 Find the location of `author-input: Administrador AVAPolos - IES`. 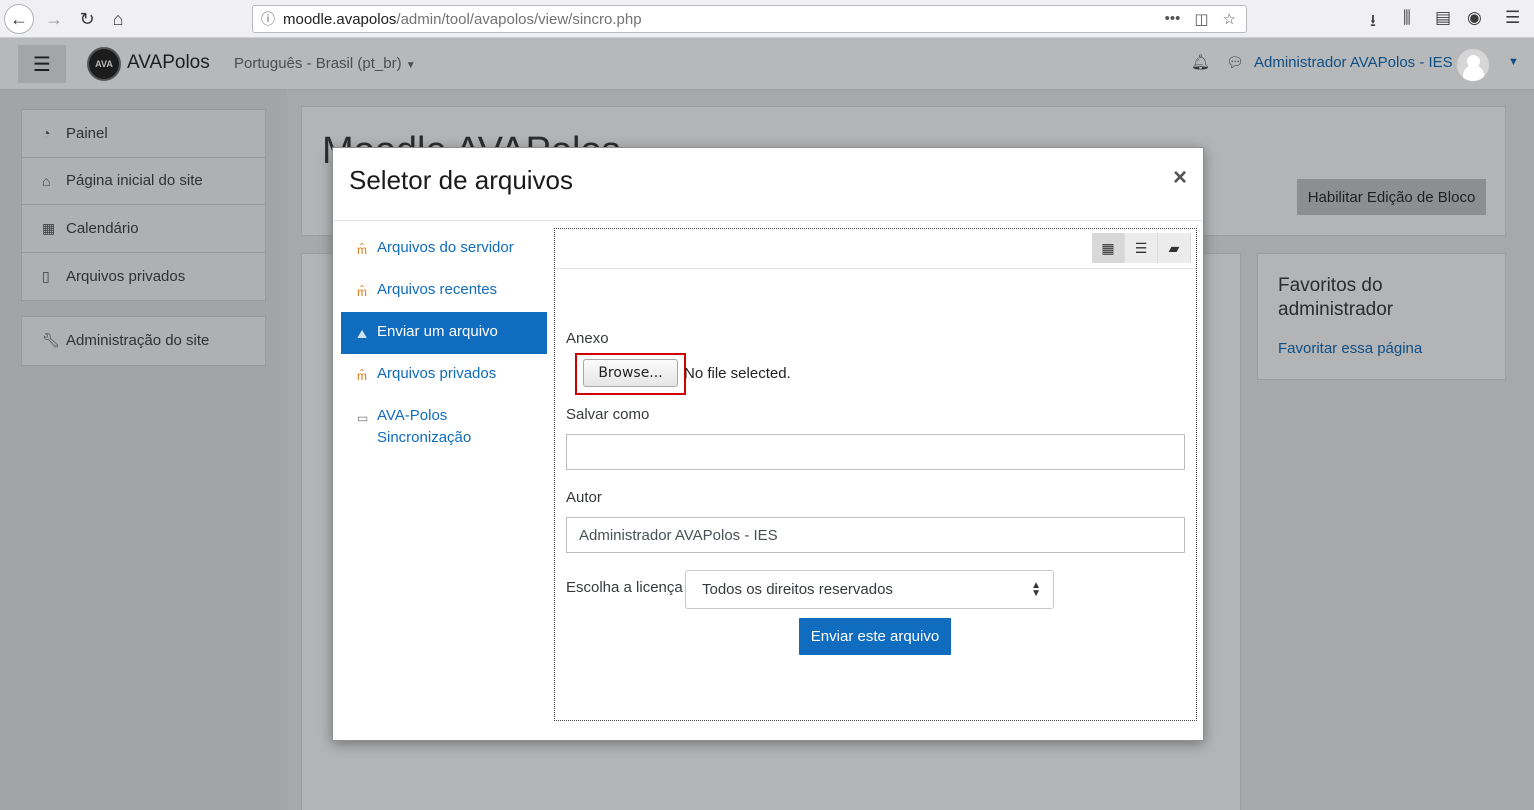

author-input: Administrador AVAPolos - IES is located at coordinates (875, 535).